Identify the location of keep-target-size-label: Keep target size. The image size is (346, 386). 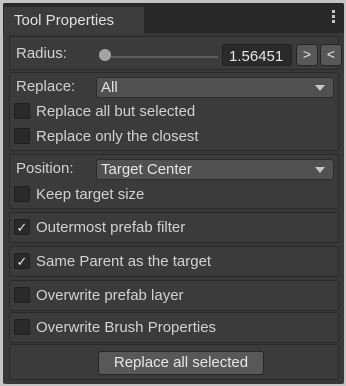
(90, 194).